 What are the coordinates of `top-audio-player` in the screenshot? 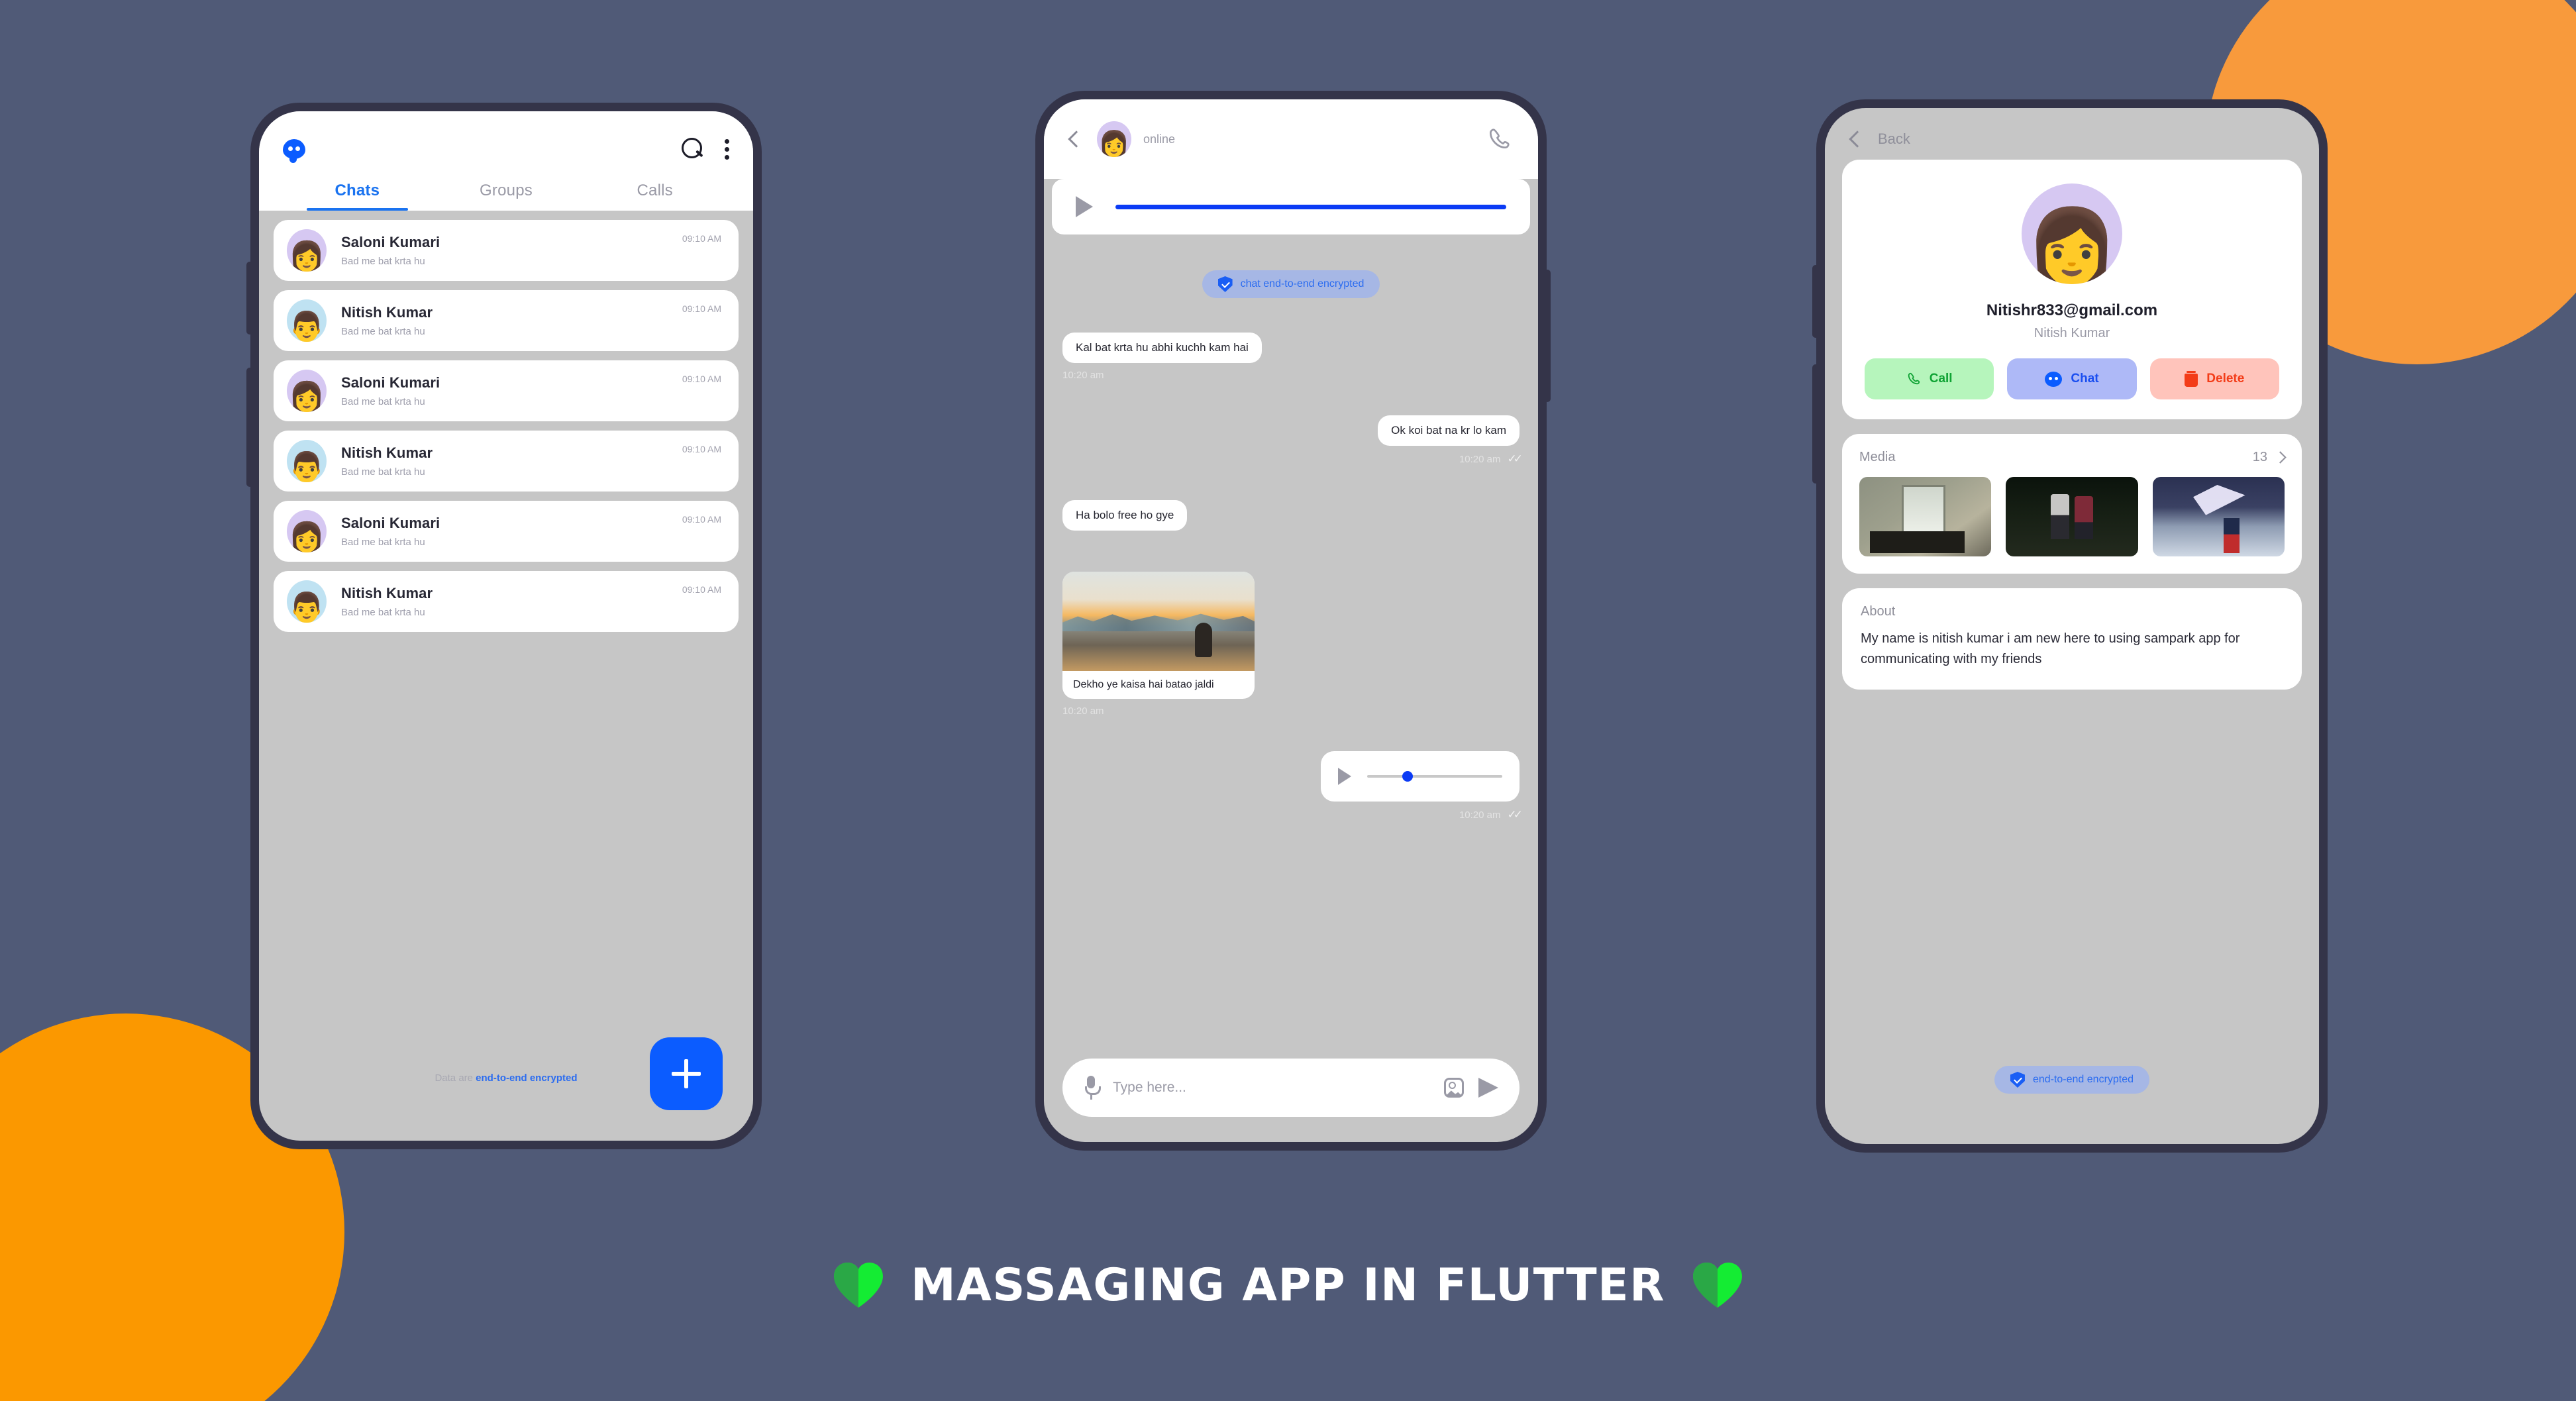 It's located at (1291, 206).